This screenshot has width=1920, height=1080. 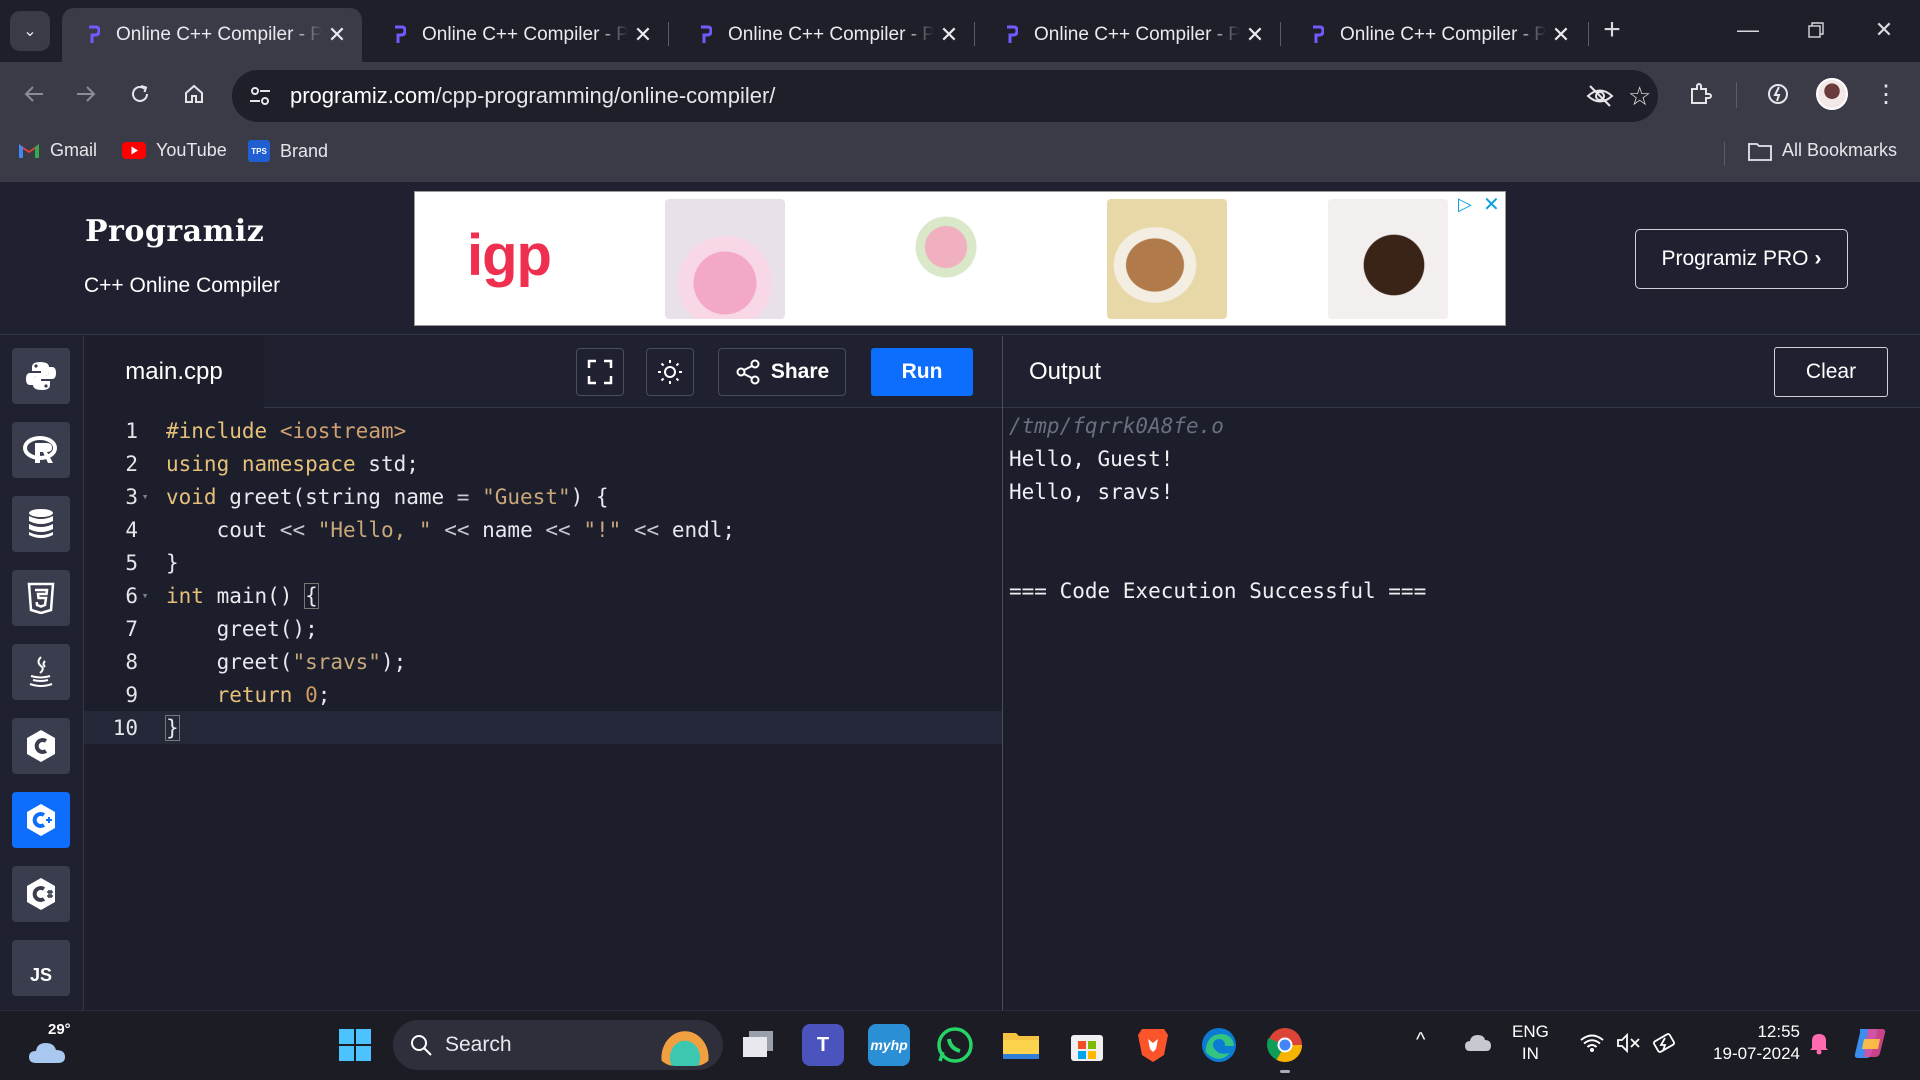 I want to click on copilot-button, so click(x=1870, y=1045).